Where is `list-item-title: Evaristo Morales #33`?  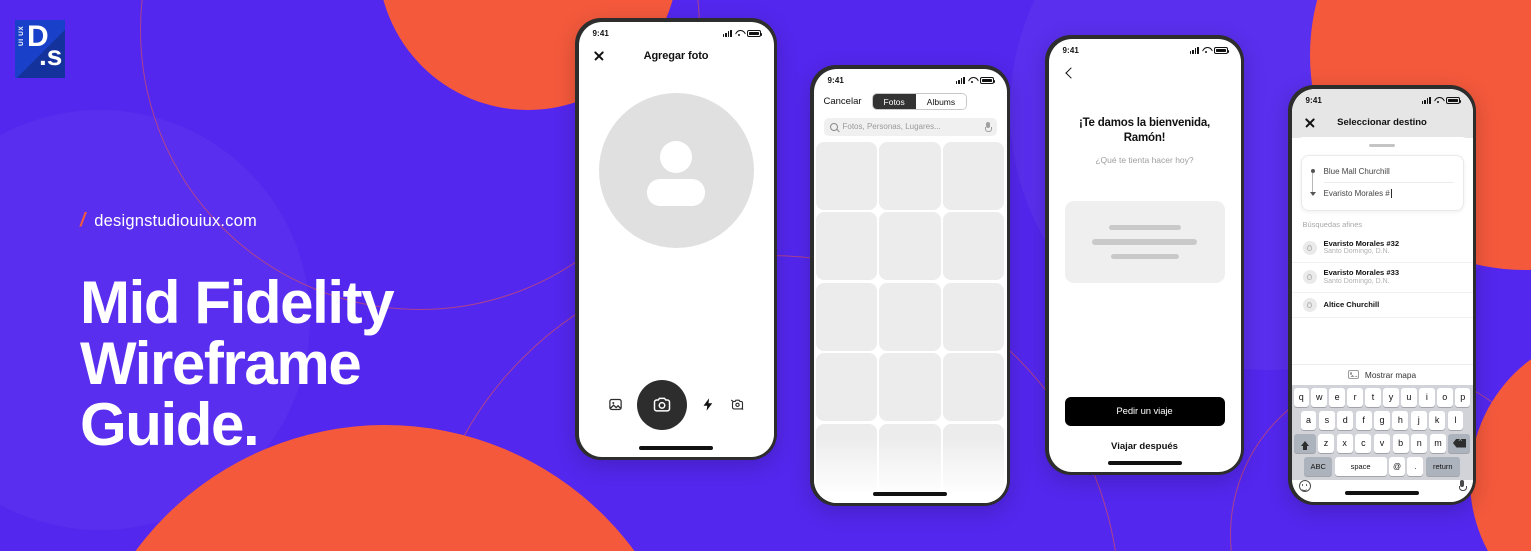 list-item-title: Evaristo Morales #33 is located at coordinates (1361, 273).